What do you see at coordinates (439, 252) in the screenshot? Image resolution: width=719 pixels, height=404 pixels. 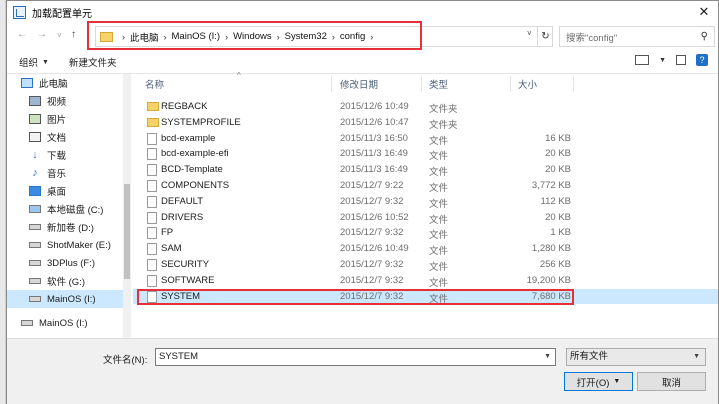 I see `file-type: 文件` at bounding box center [439, 252].